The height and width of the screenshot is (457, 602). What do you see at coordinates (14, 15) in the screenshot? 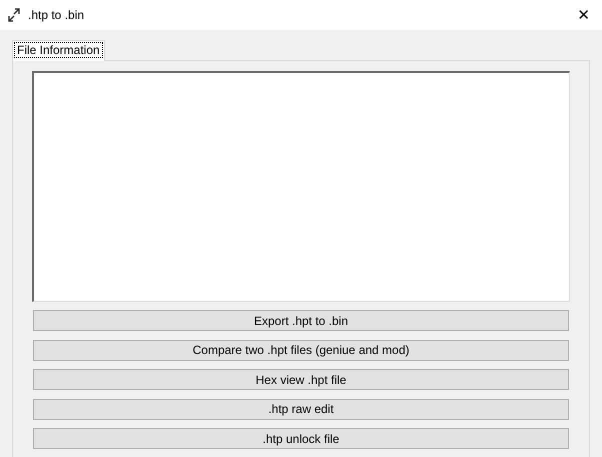
I see `app-icon` at bounding box center [14, 15].